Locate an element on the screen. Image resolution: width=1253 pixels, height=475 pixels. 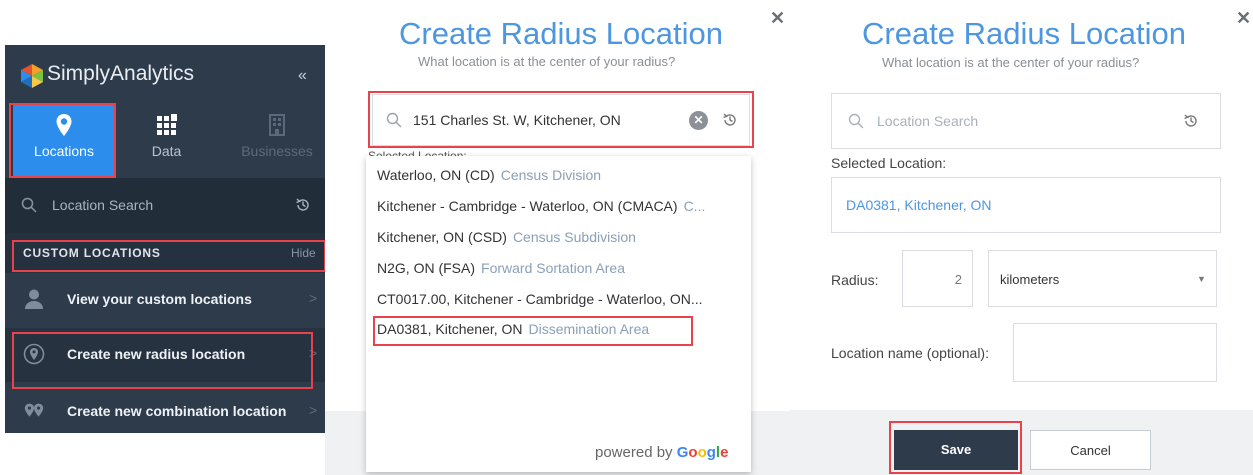
suggestion-type: Census Subdivision is located at coordinates (574, 237).